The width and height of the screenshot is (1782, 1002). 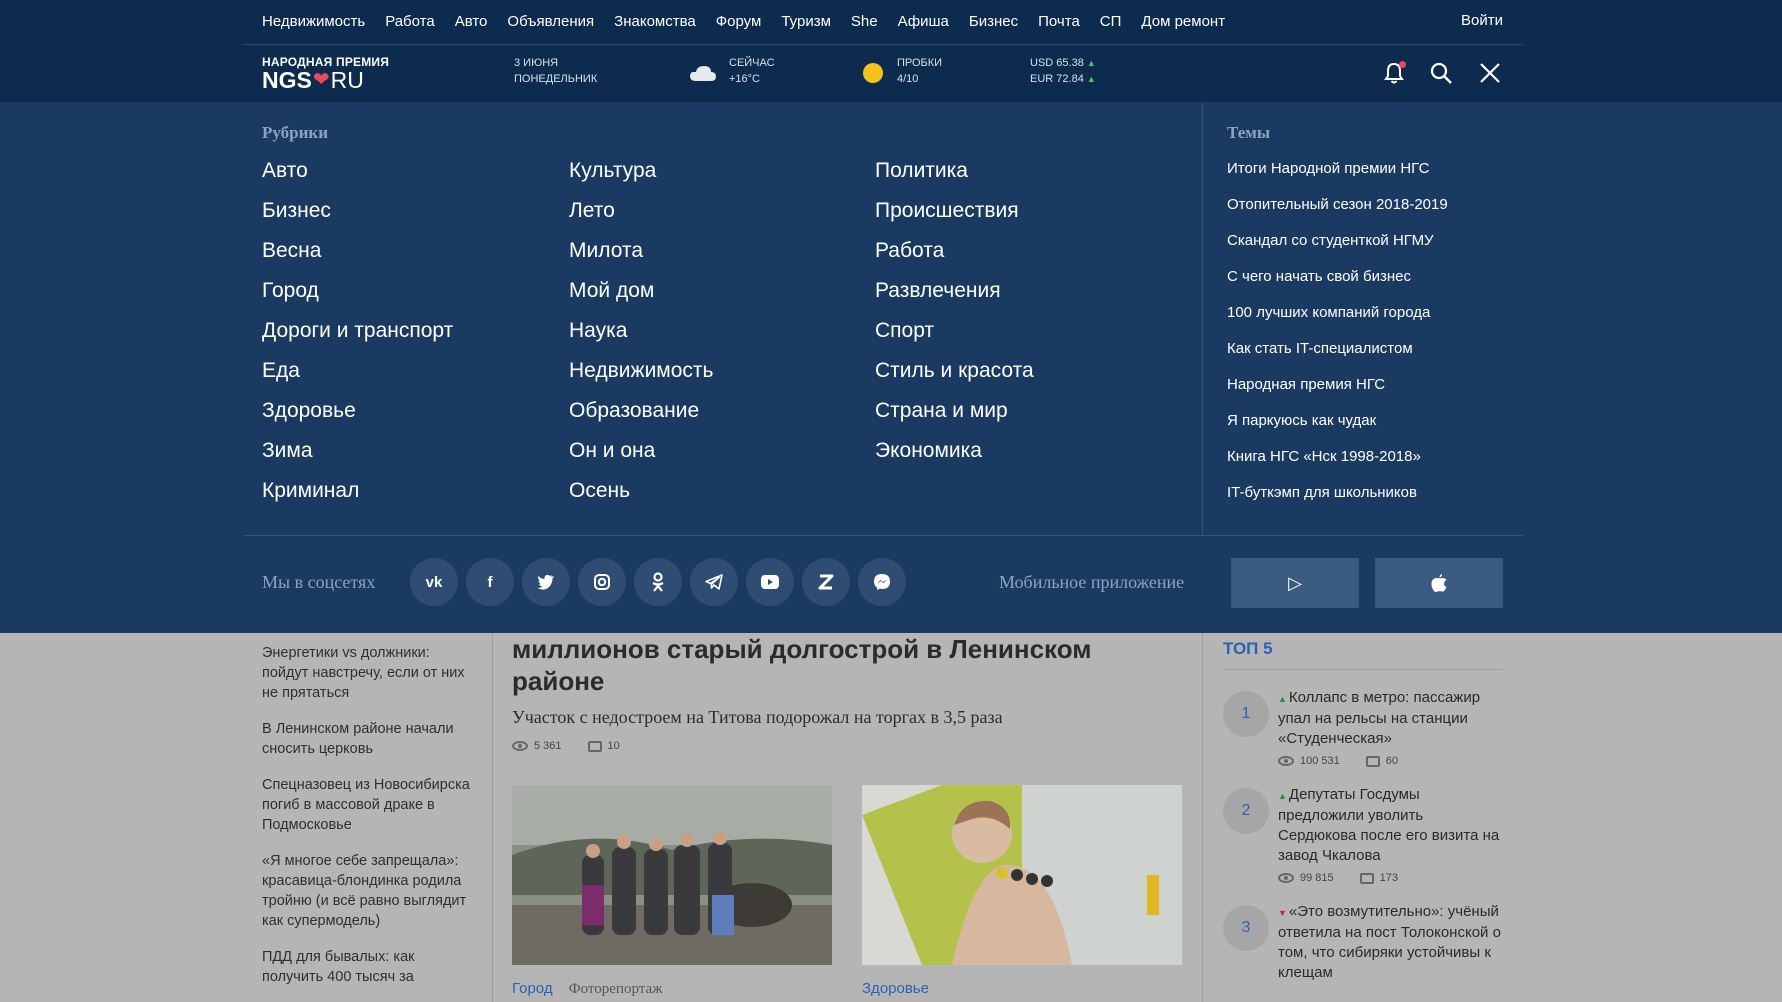 I want to click on theme-link: IT-буткэмп для школьников, so click(x=1337, y=502).